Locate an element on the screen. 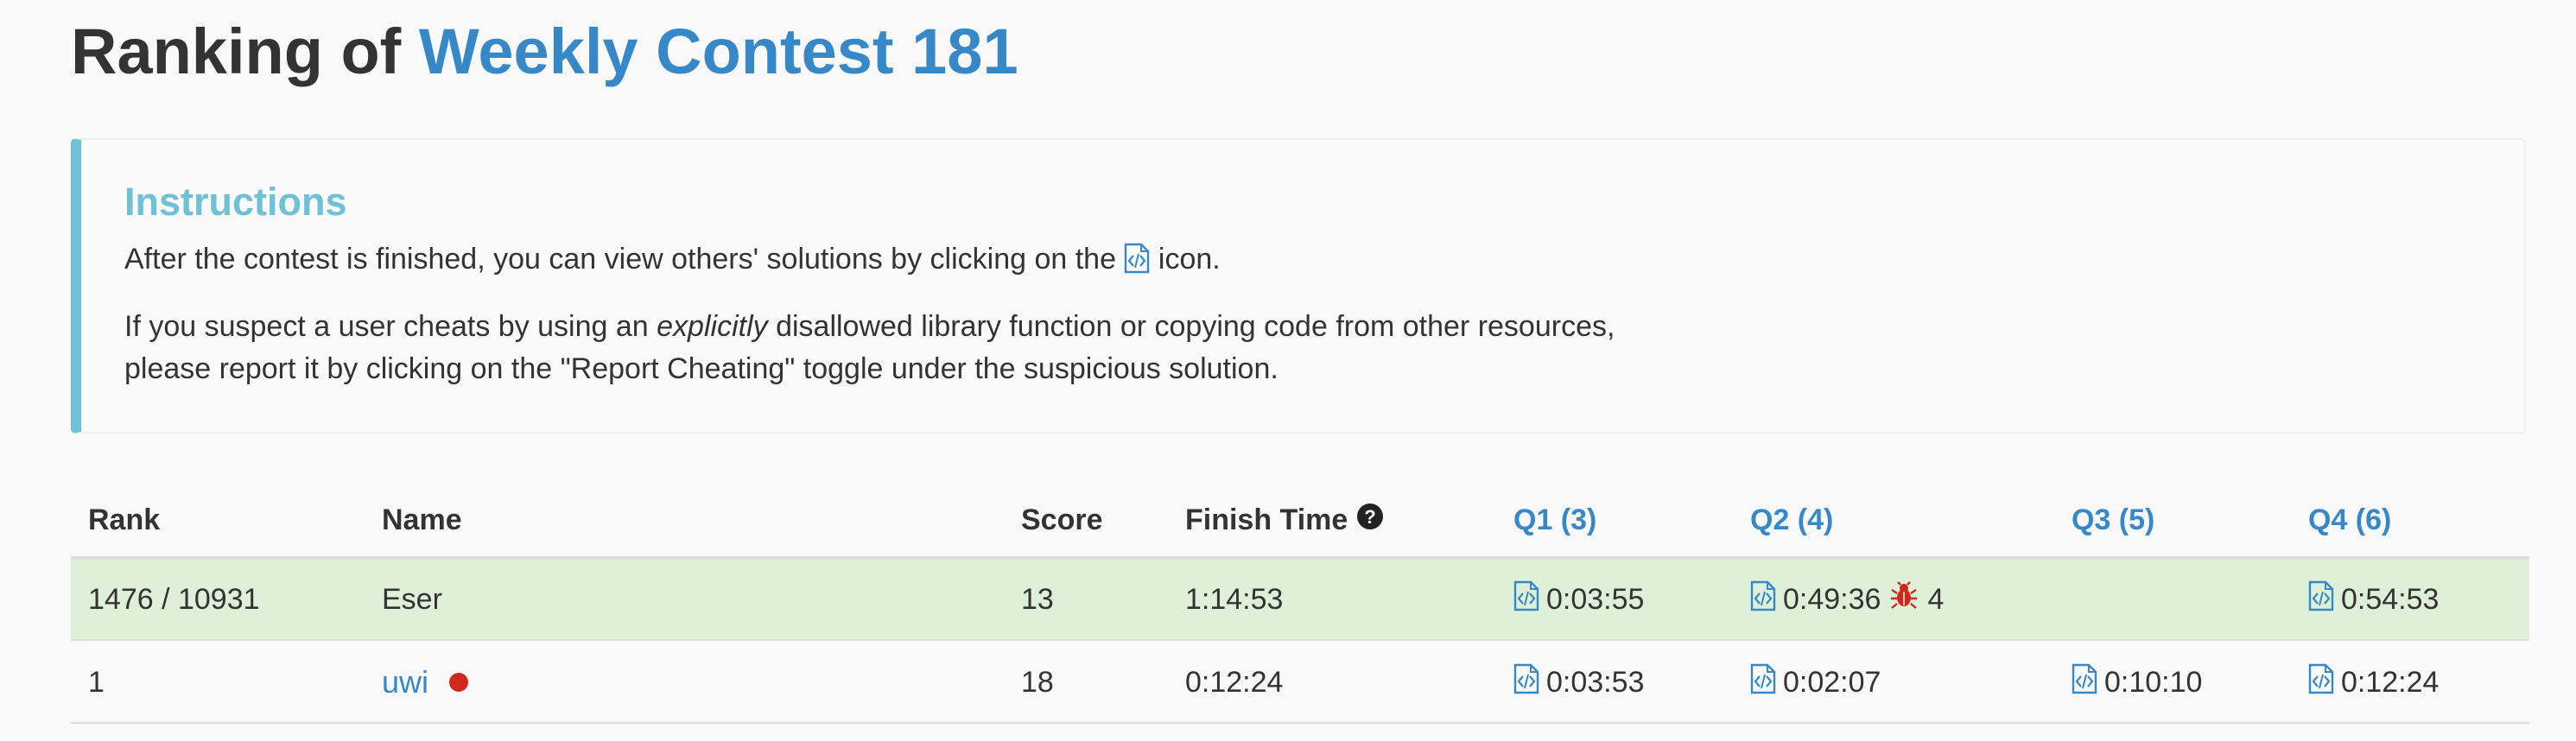 The width and height of the screenshot is (2576, 741). instructions-line-2-before: If you suspect a user cheats by using an is located at coordinates (390, 327).